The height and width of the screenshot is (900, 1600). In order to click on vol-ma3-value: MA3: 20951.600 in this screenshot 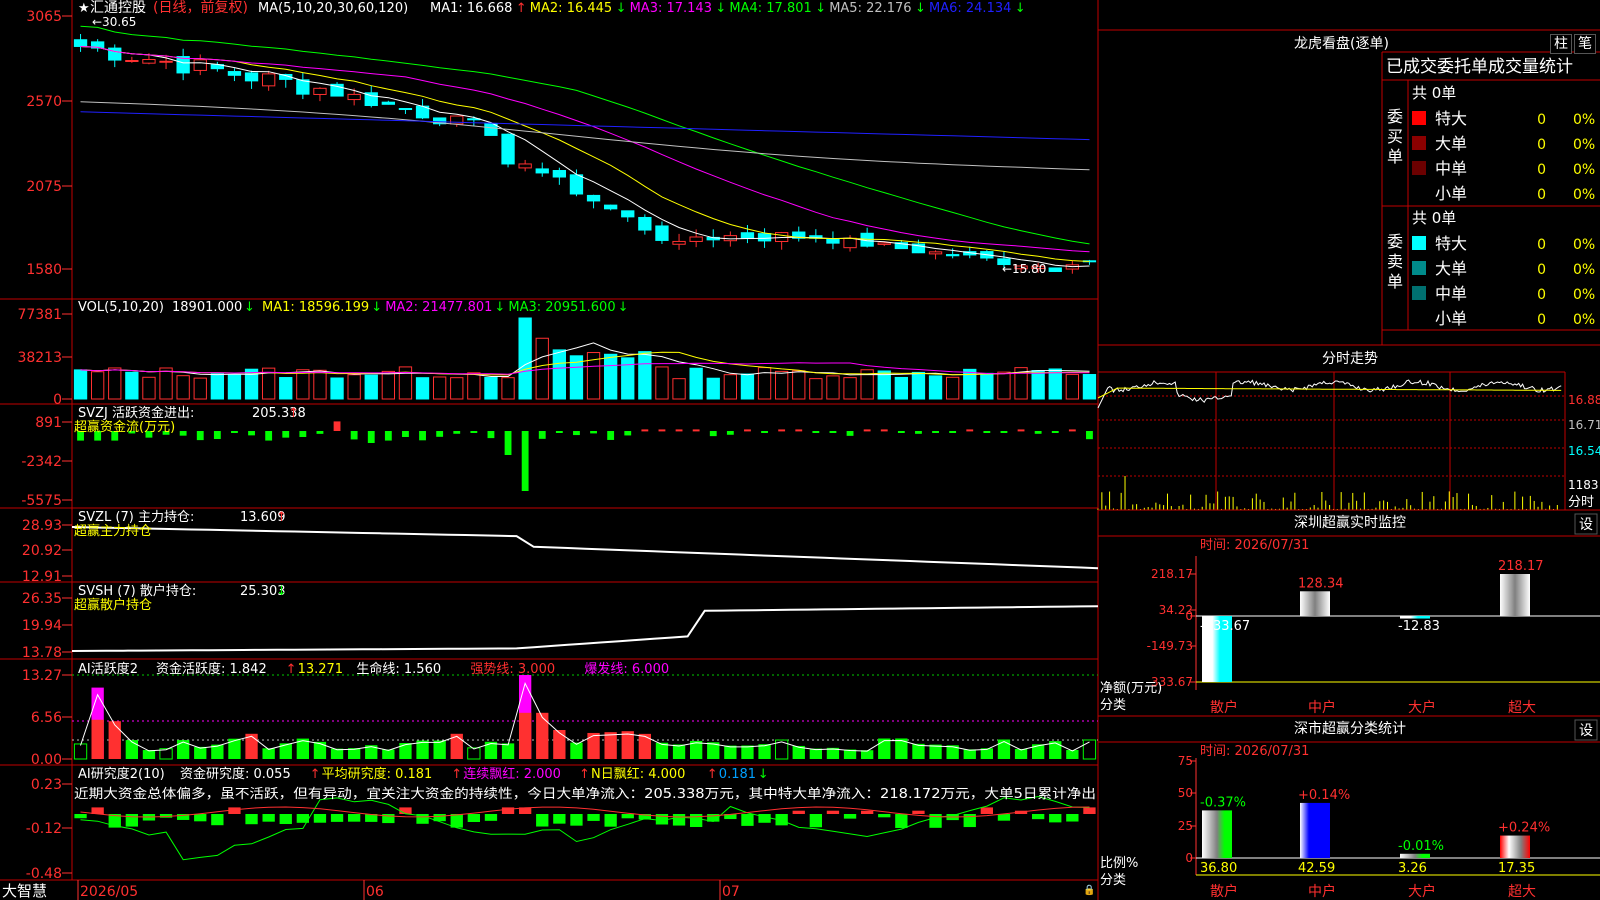, I will do `click(561, 307)`.